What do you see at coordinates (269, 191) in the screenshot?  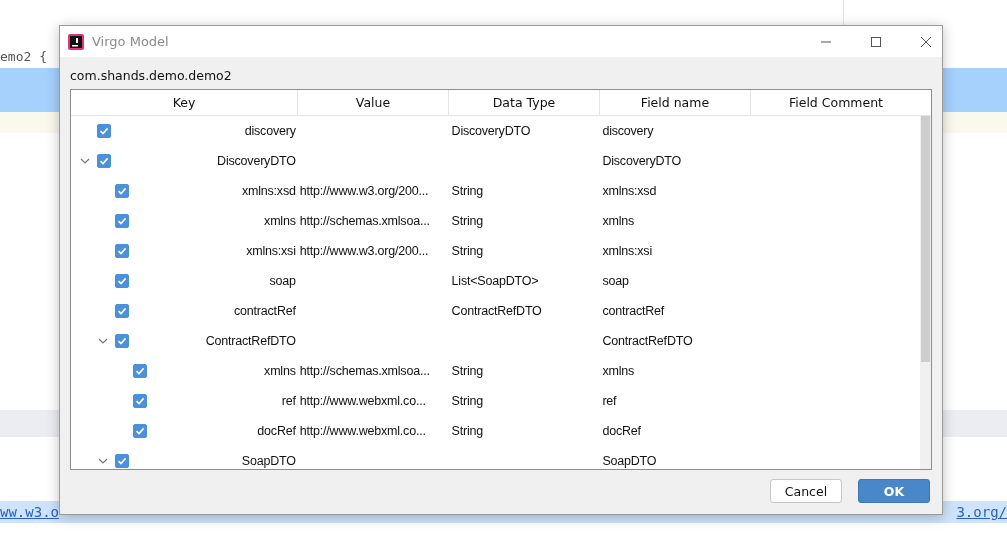 I see `key-text: xmlns:xsd` at bounding box center [269, 191].